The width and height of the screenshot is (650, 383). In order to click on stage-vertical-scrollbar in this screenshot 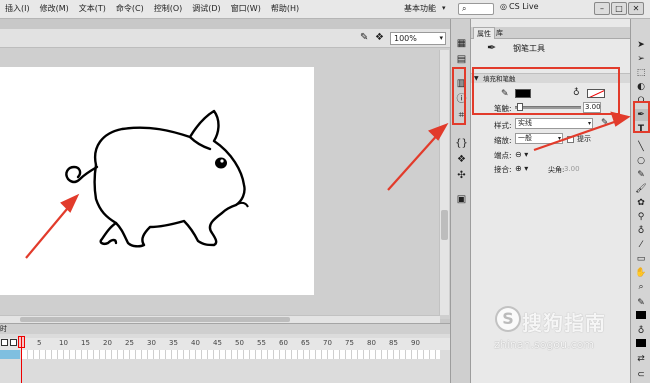, I will do `click(444, 182)`.